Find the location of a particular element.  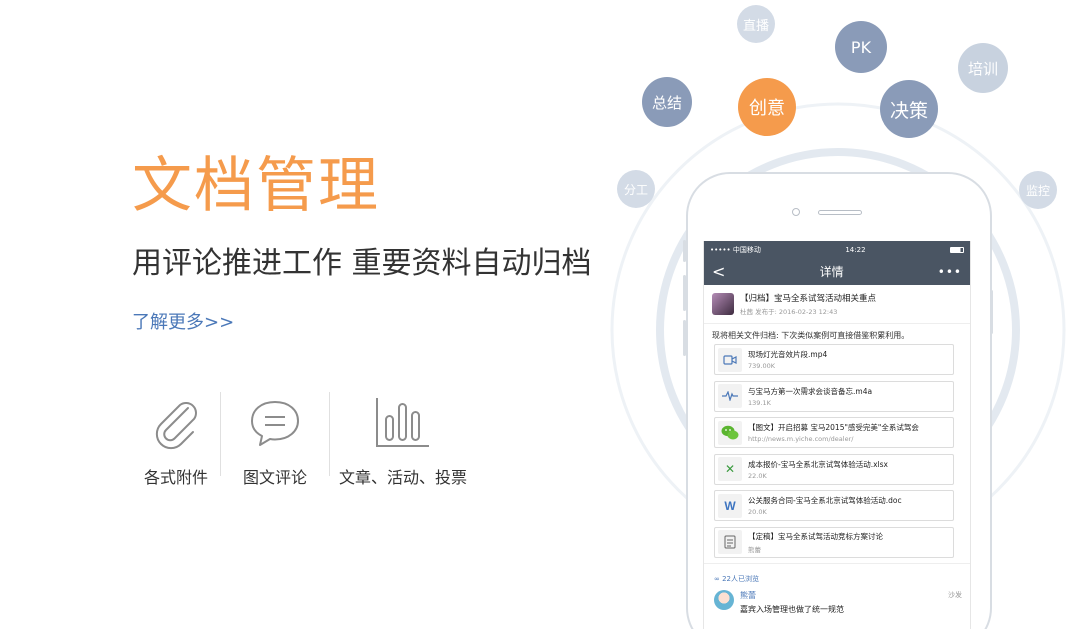

bubble-live: 直播 is located at coordinates (756, 24).